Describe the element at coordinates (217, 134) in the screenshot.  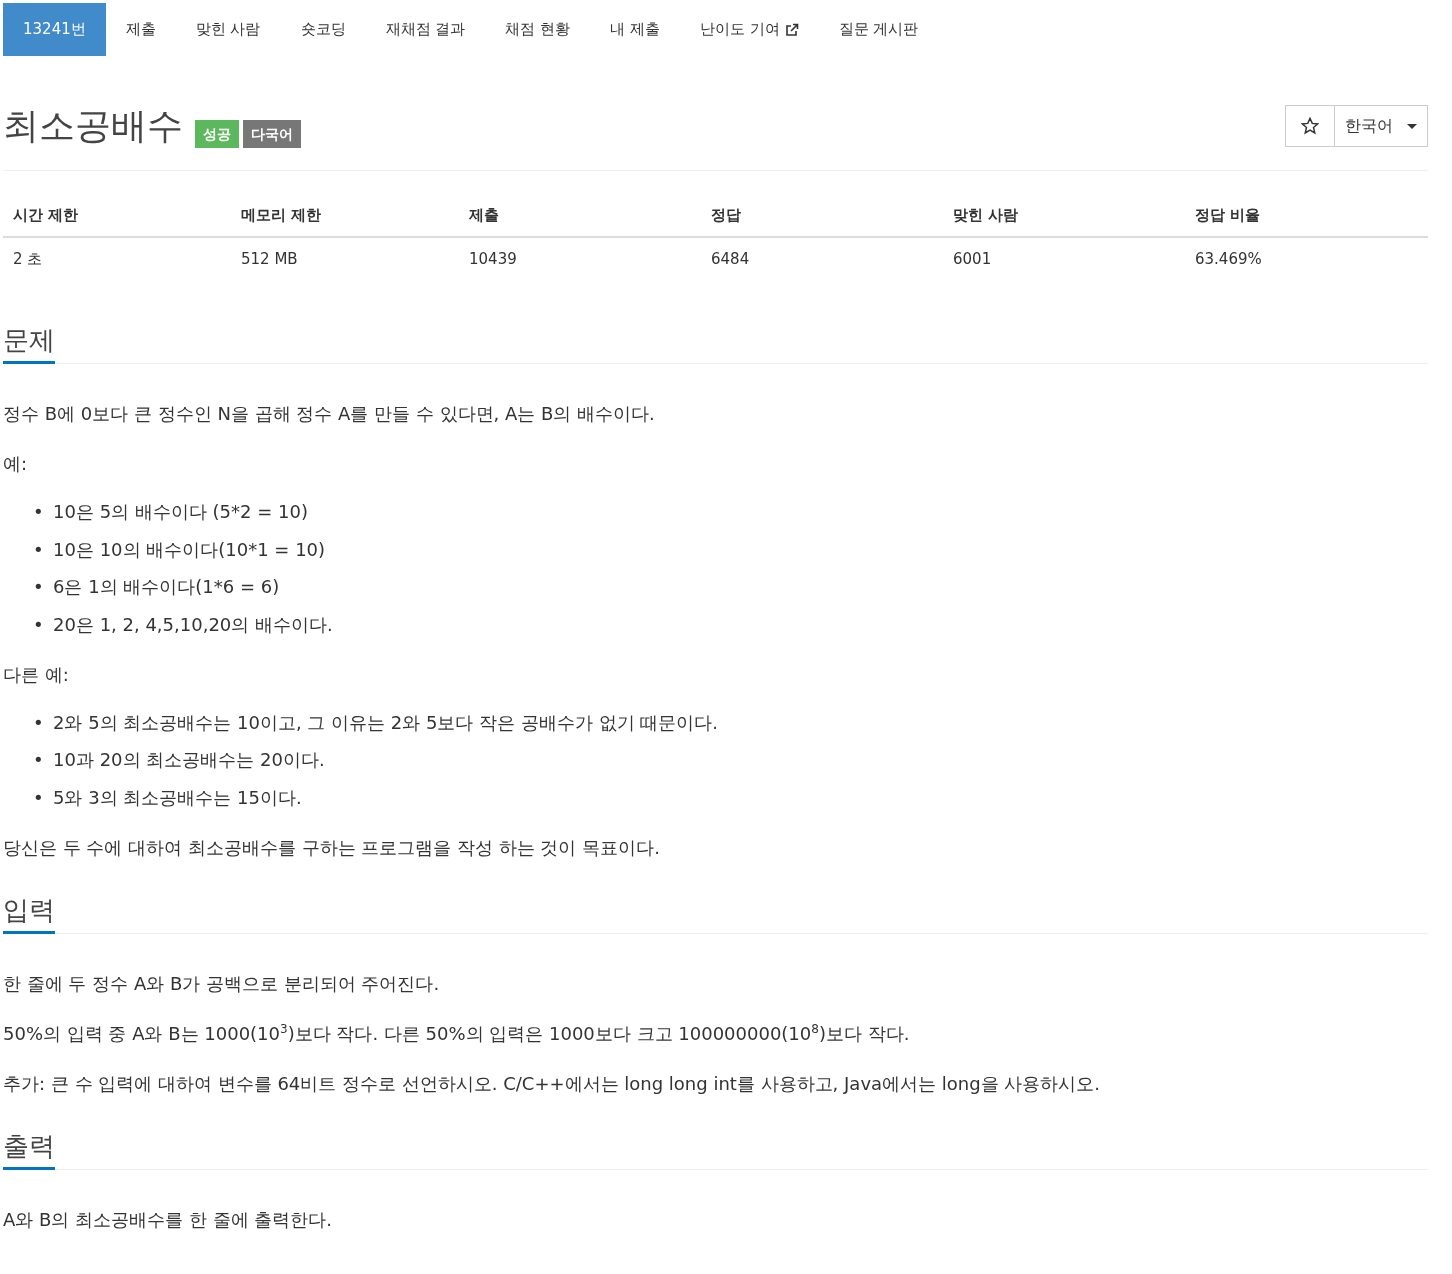
I see `status-badge: 성공` at that location.